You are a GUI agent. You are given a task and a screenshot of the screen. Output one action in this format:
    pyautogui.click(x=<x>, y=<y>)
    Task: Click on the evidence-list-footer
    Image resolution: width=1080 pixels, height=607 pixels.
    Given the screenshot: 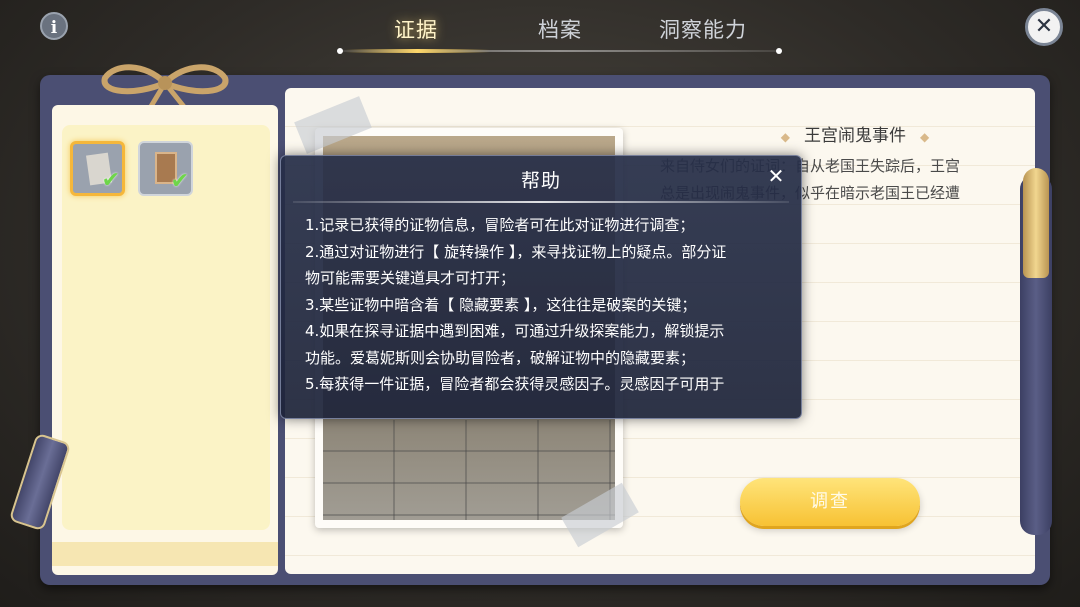 What is the action you would take?
    pyautogui.click(x=165, y=554)
    